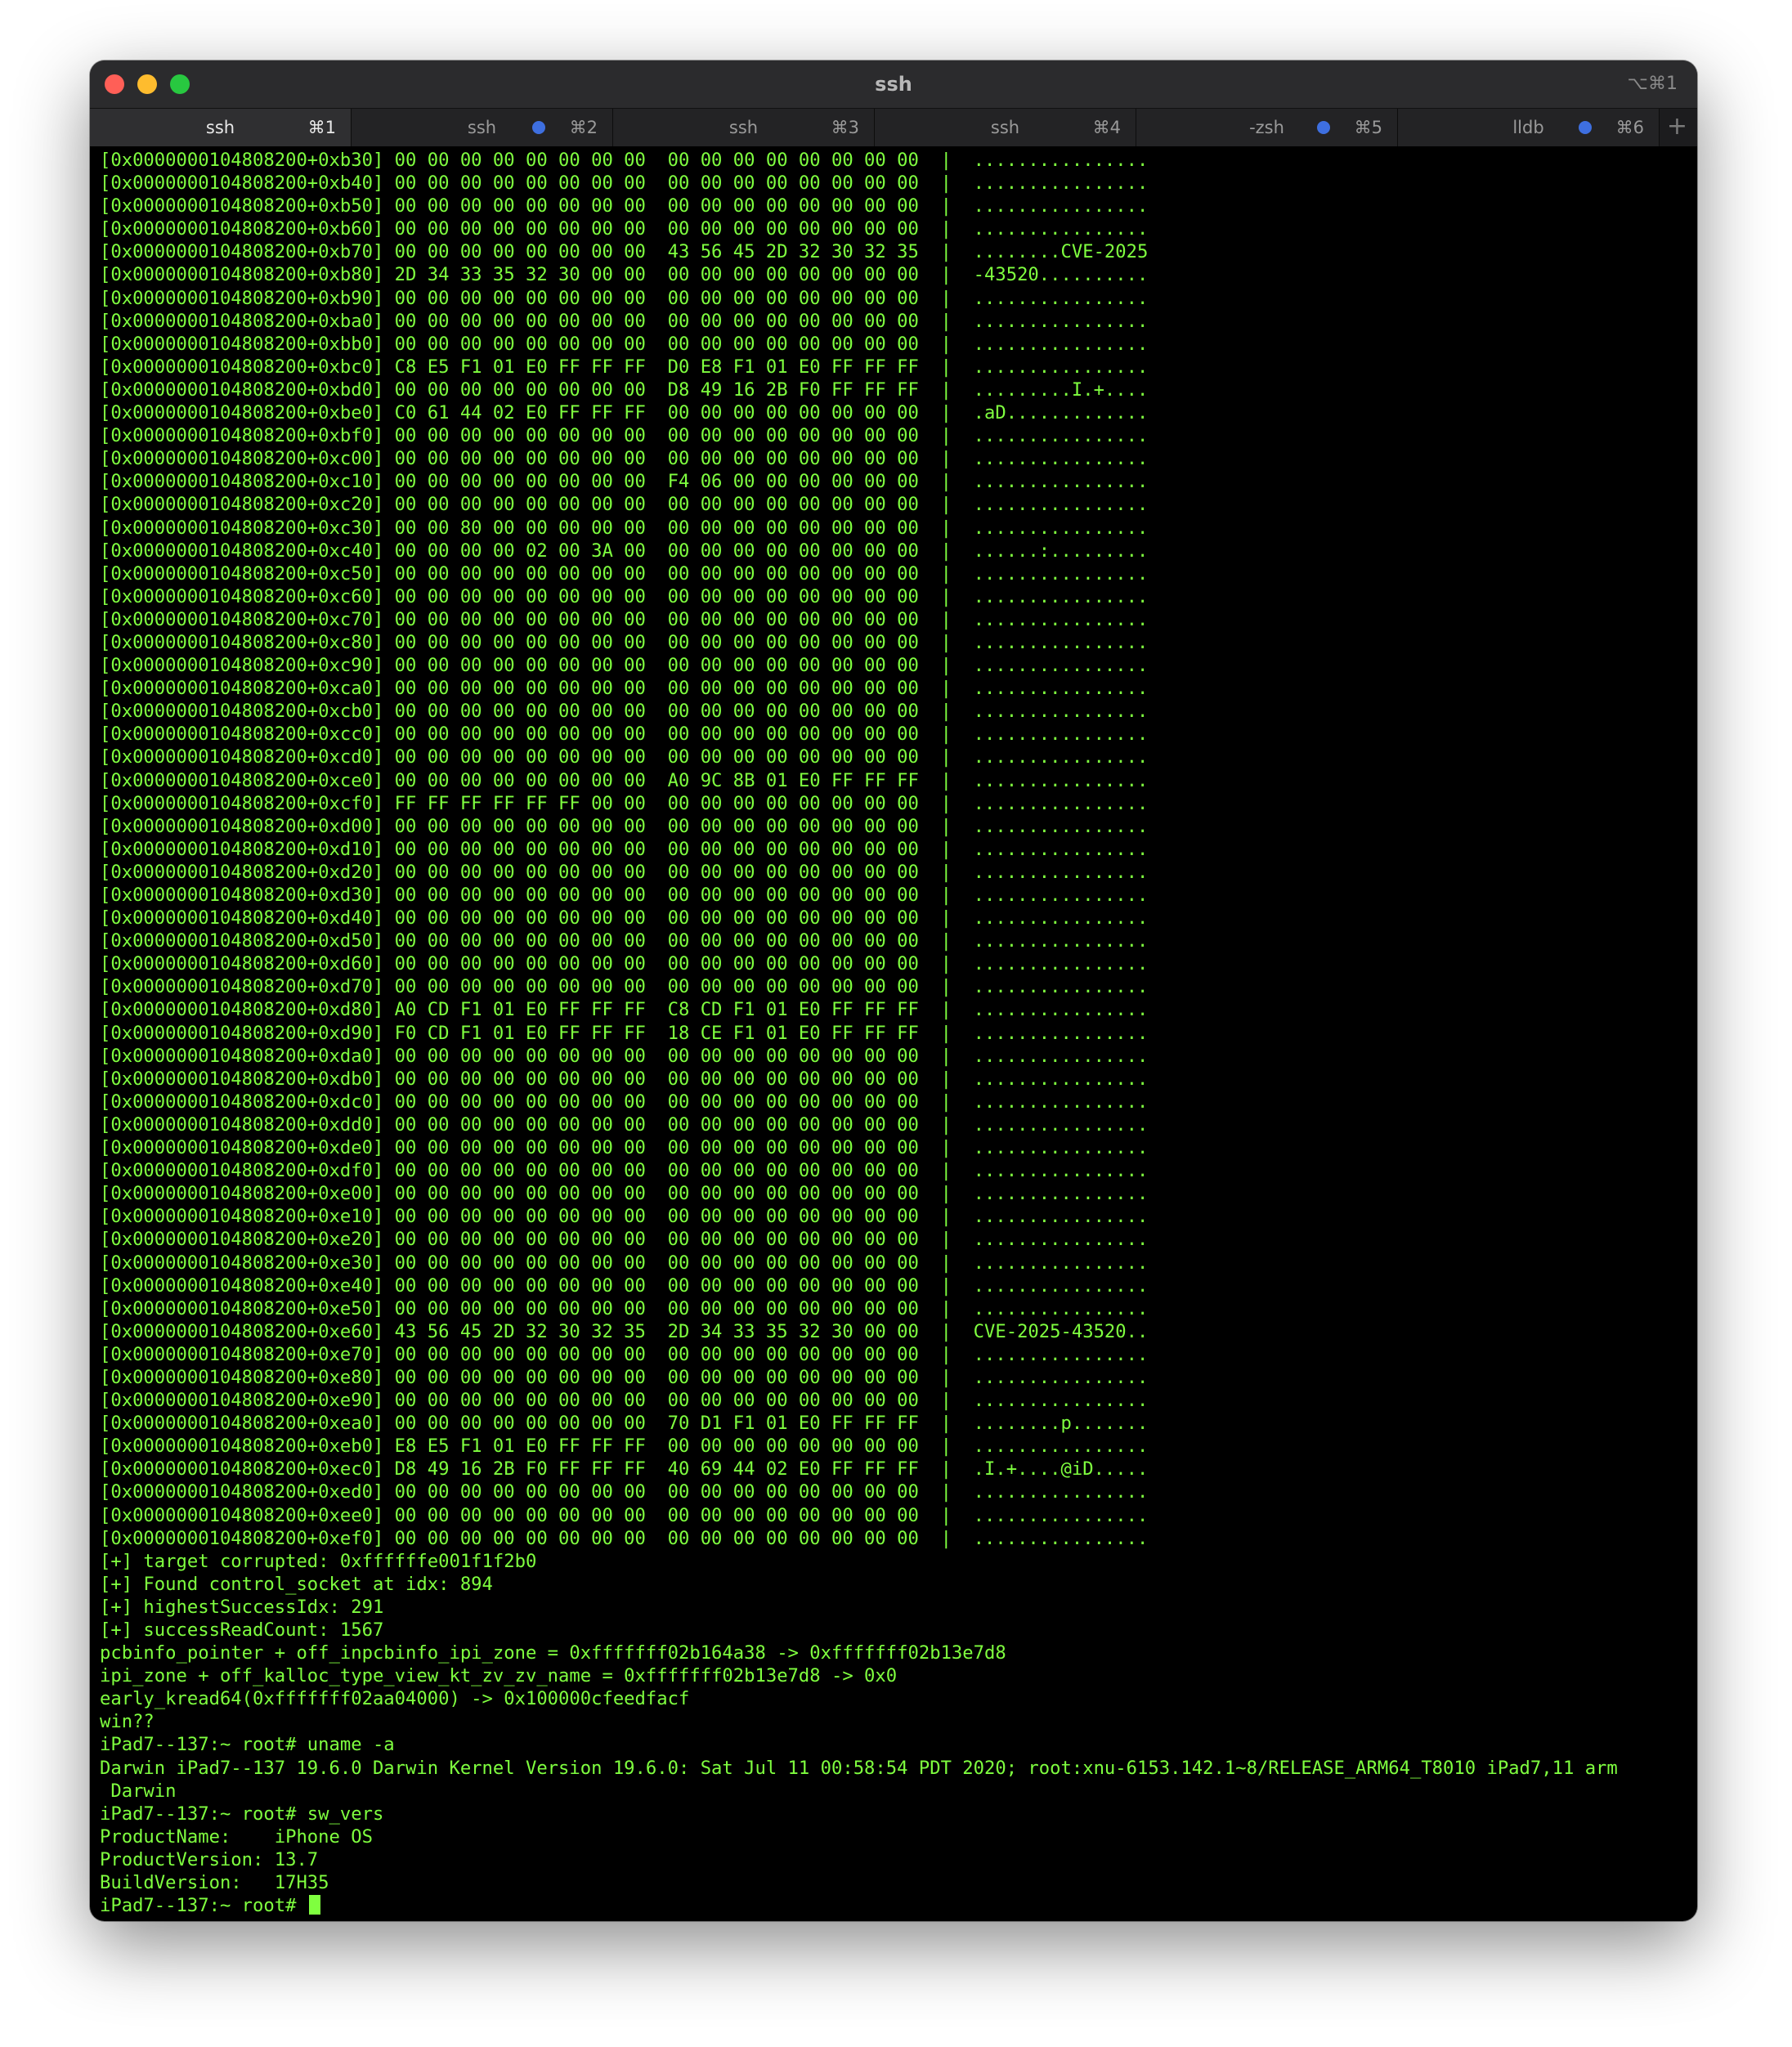 Image resolution: width=1792 pixels, height=2047 pixels. Describe the element at coordinates (128, 1722) in the screenshot. I see `terminal-line: win??` at that location.